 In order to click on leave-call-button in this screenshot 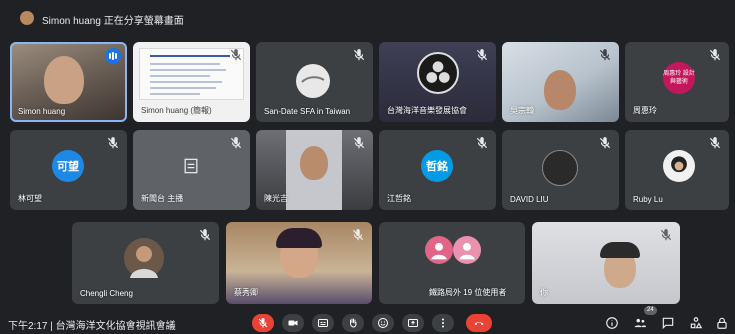, I will do `click(479, 323)`.